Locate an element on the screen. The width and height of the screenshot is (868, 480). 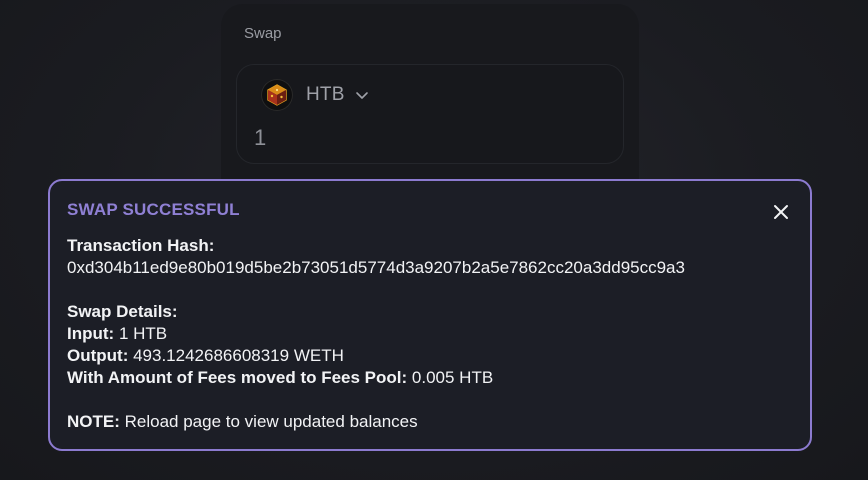
input-row: Input: 1 HTB is located at coordinates (376, 334).